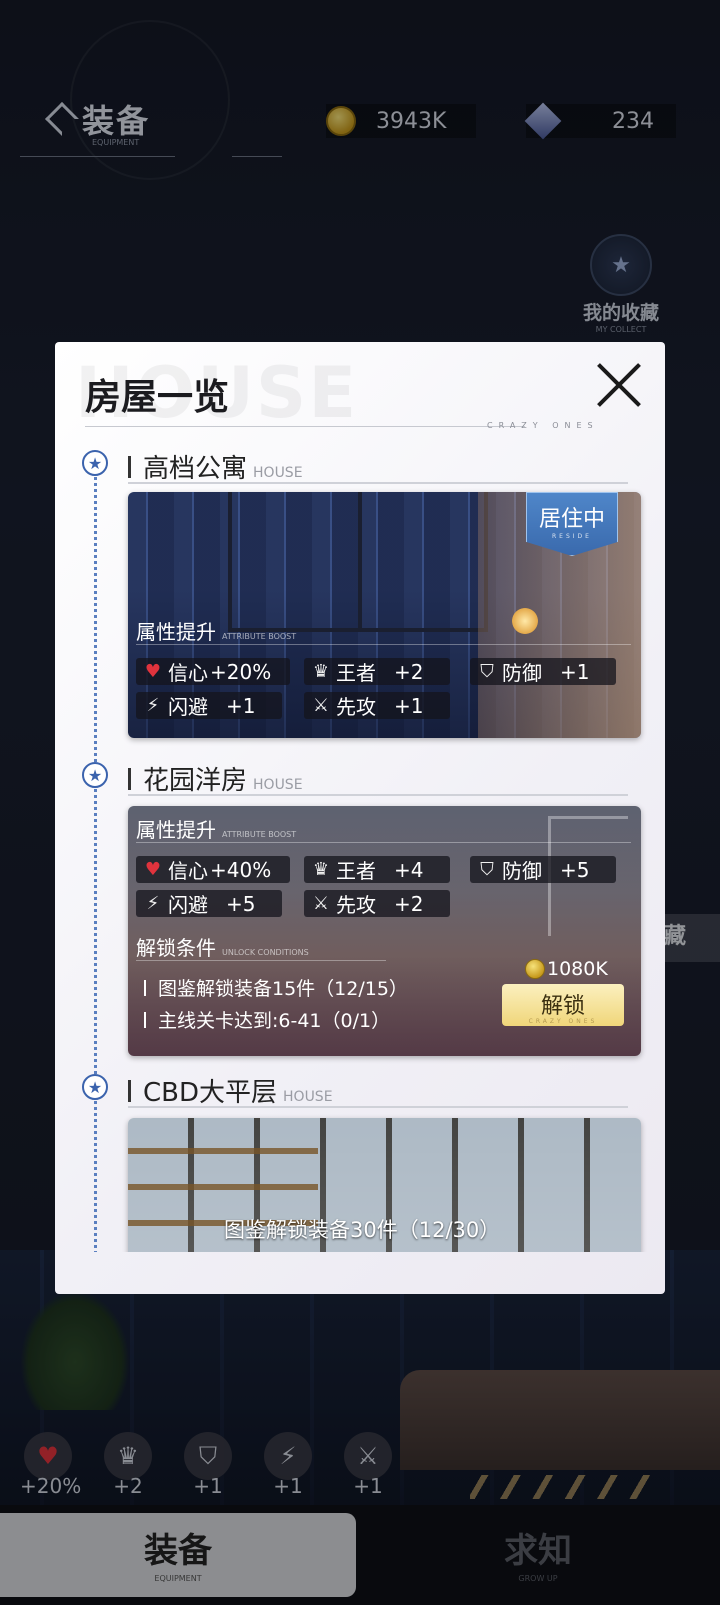  What do you see at coordinates (571, 519) in the screenshot?
I see `badge-label: 居住中` at bounding box center [571, 519].